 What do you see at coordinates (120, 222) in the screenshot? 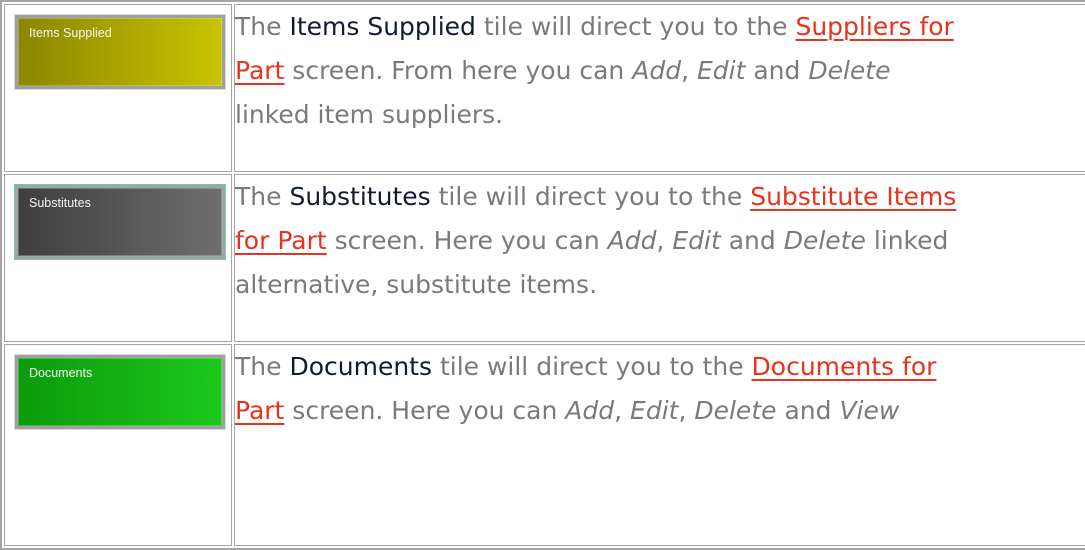
I see `substitutes-tile: Substitutes` at bounding box center [120, 222].